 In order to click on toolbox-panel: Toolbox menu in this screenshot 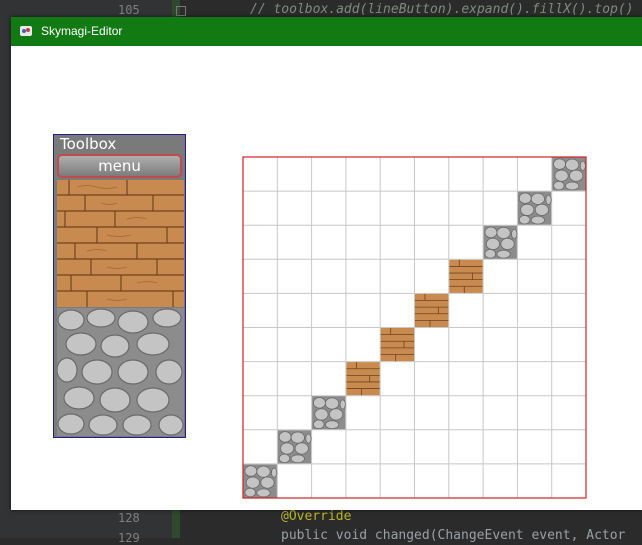, I will do `click(119, 286)`.